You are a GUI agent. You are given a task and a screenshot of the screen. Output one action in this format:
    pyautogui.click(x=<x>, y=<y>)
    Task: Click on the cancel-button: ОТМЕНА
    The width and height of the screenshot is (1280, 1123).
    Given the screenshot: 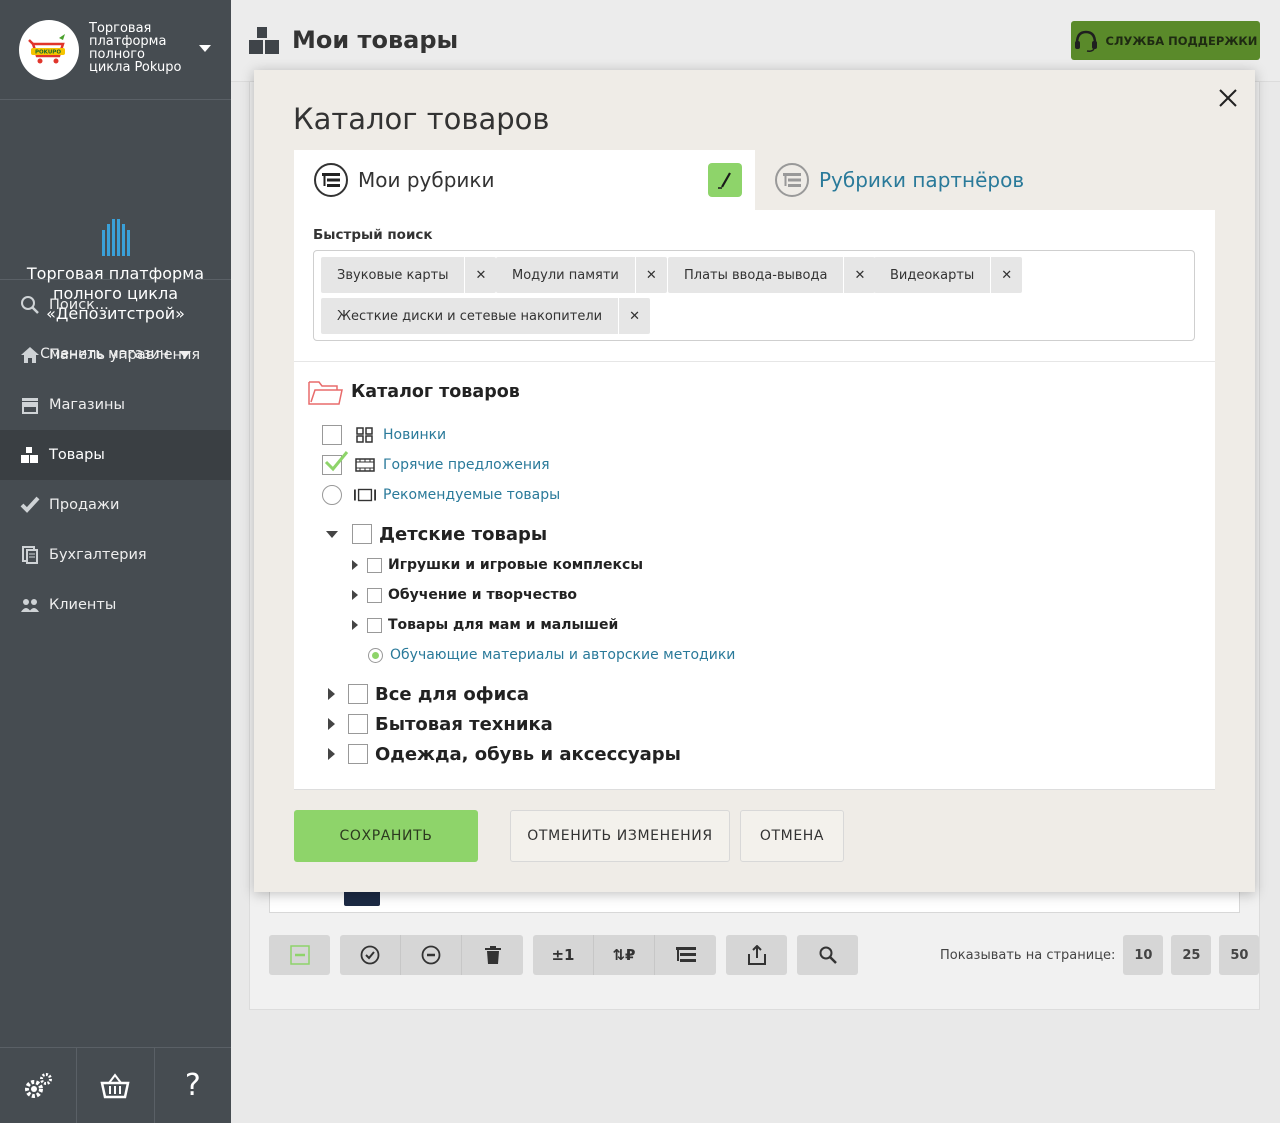 What is the action you would take?
    pyautogui.click(x=792, y=836)
    